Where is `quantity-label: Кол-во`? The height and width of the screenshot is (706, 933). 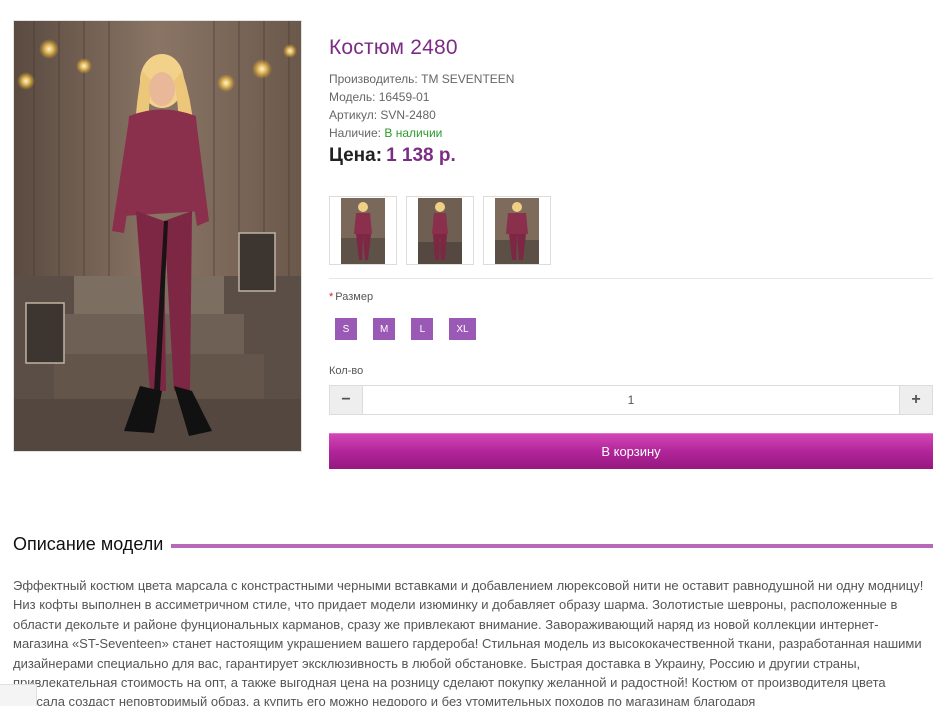
quantity-label: Кол-во is located at coordinates (346, 371).